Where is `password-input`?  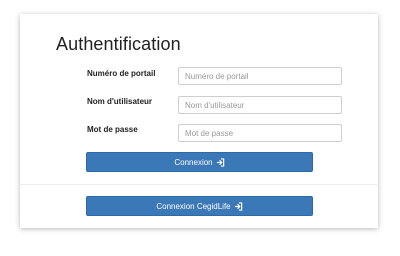 password-input is located at coordinates (260, 133).